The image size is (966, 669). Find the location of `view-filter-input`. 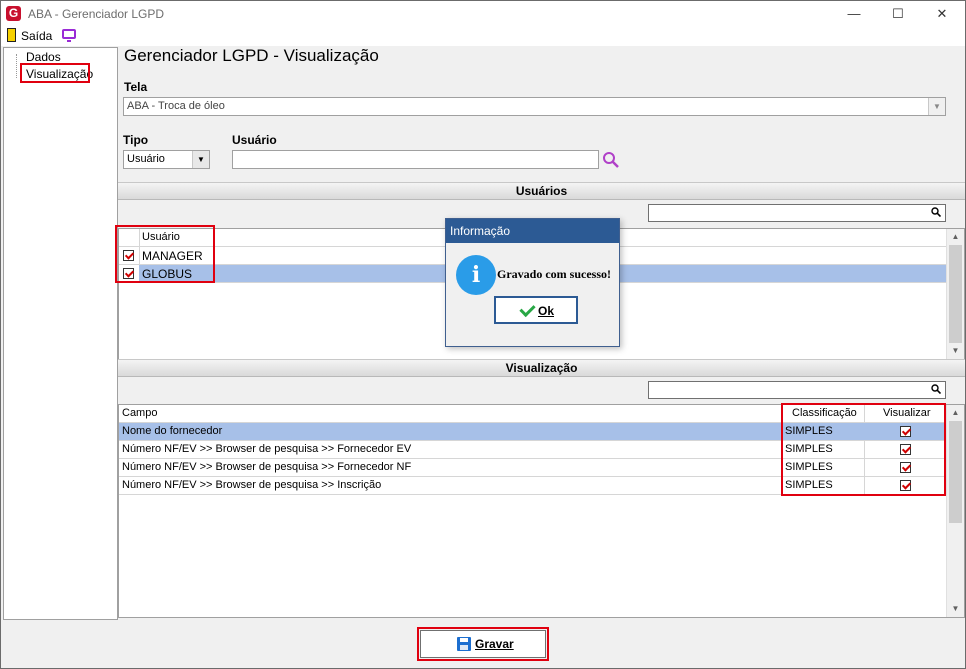

view-filter-input is located at coordinates (797, 390).